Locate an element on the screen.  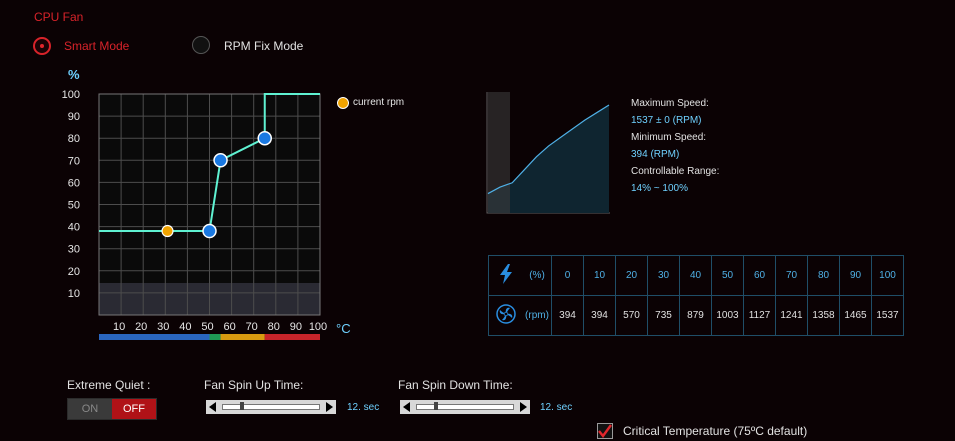
y-tick-label: 40 is located at coordinates (74, 228).